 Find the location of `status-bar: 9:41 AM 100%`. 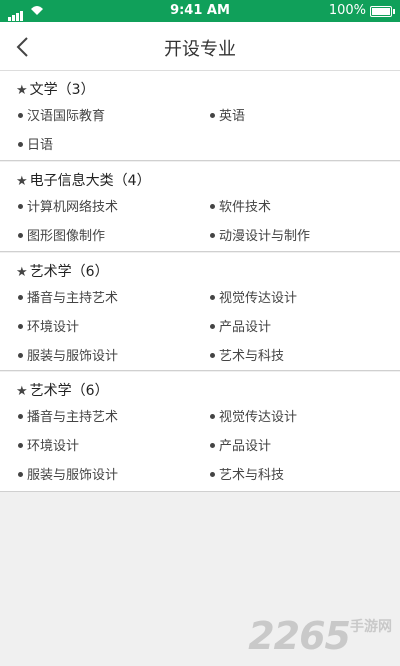

status-bar: 9:41 AM 100% is located at coordinates (200, 11).